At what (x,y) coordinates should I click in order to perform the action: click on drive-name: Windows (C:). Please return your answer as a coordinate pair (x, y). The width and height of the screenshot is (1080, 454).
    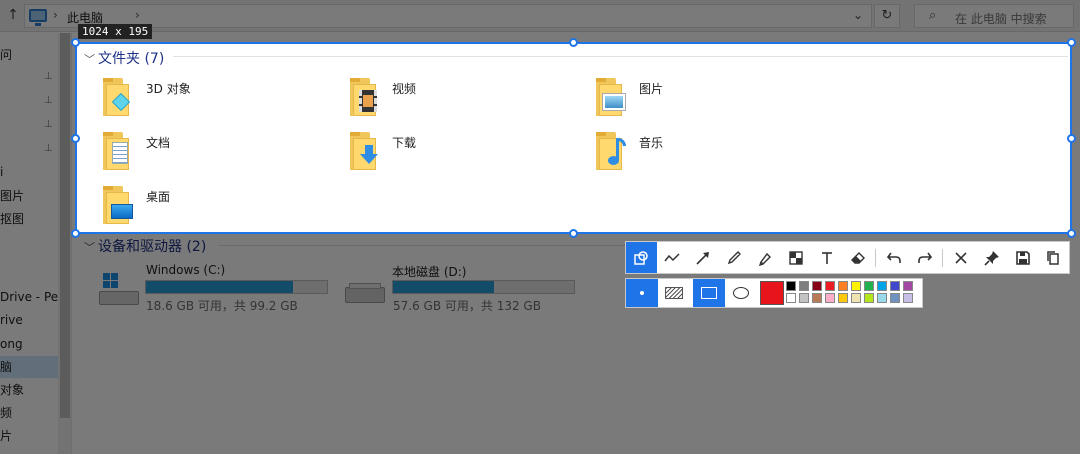
    Looking at the image, I should click on (185, 270).